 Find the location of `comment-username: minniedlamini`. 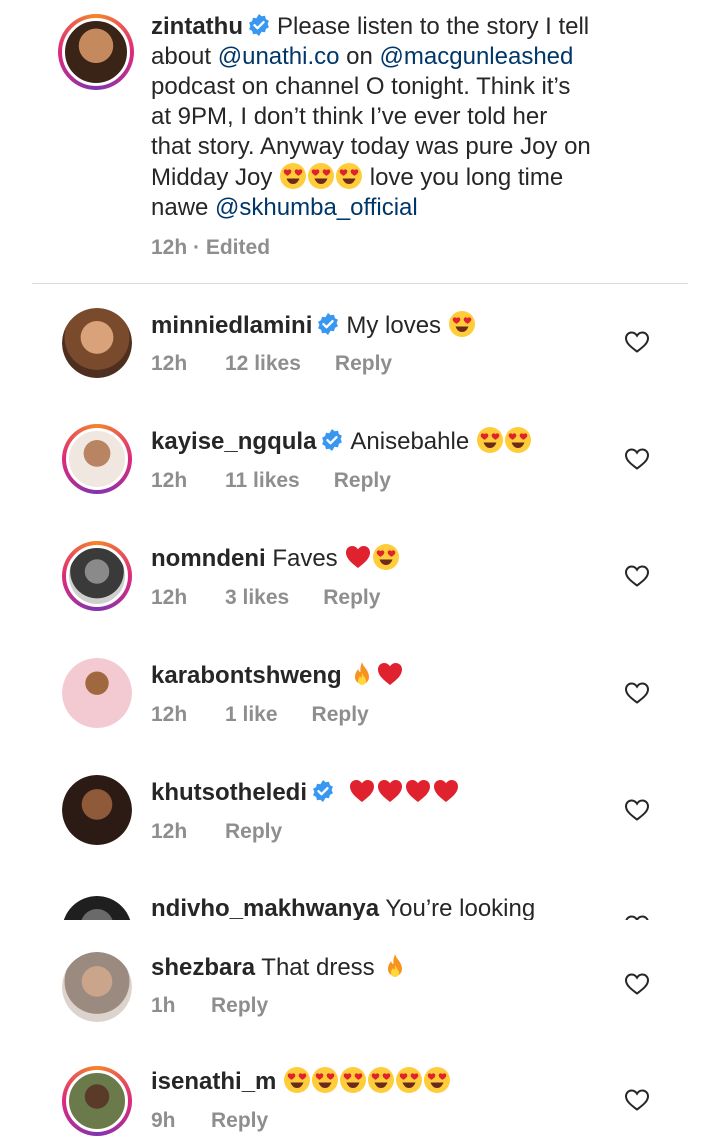

comment-username: minniedlamini is located at coordinates (231, 325).